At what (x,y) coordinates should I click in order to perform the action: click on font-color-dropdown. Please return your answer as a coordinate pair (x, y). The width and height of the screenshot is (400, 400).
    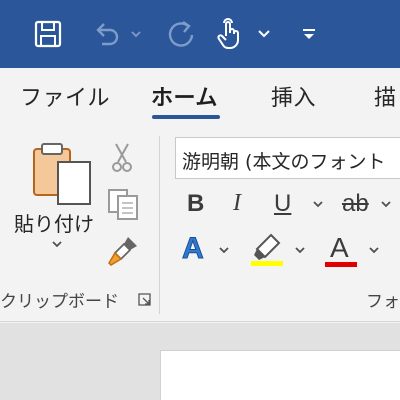
    Looking at the image, I should click on (374, 251).